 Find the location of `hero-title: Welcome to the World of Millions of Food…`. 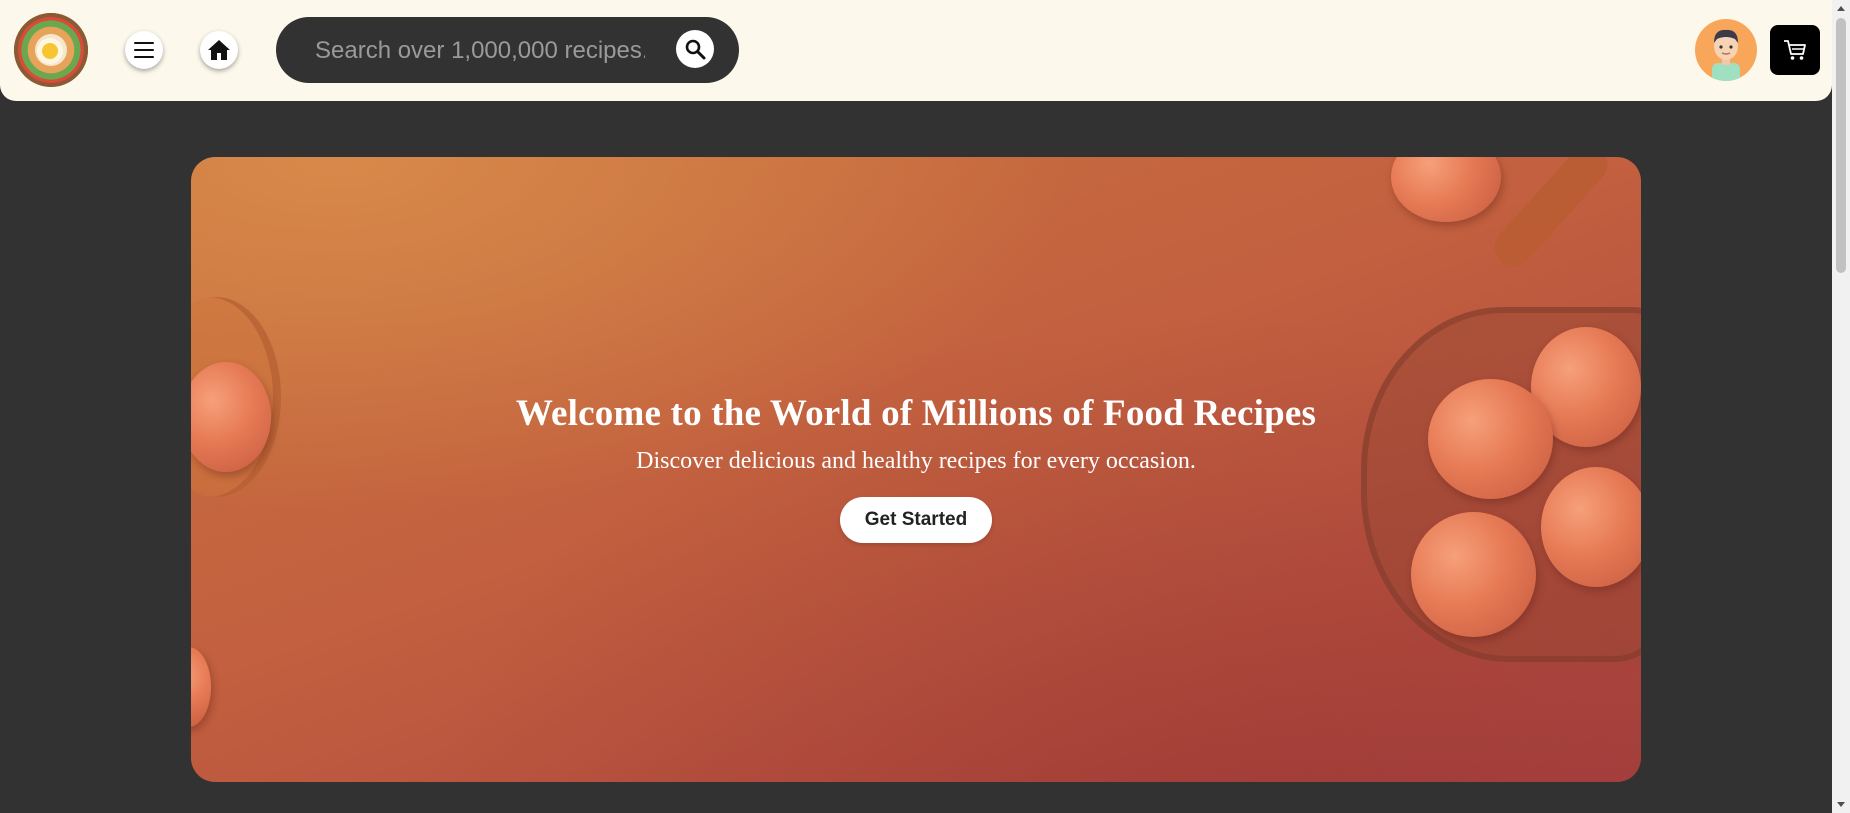

hero-title: Welcome to the World of Millions of Food… is located at coordinates (916, 413).